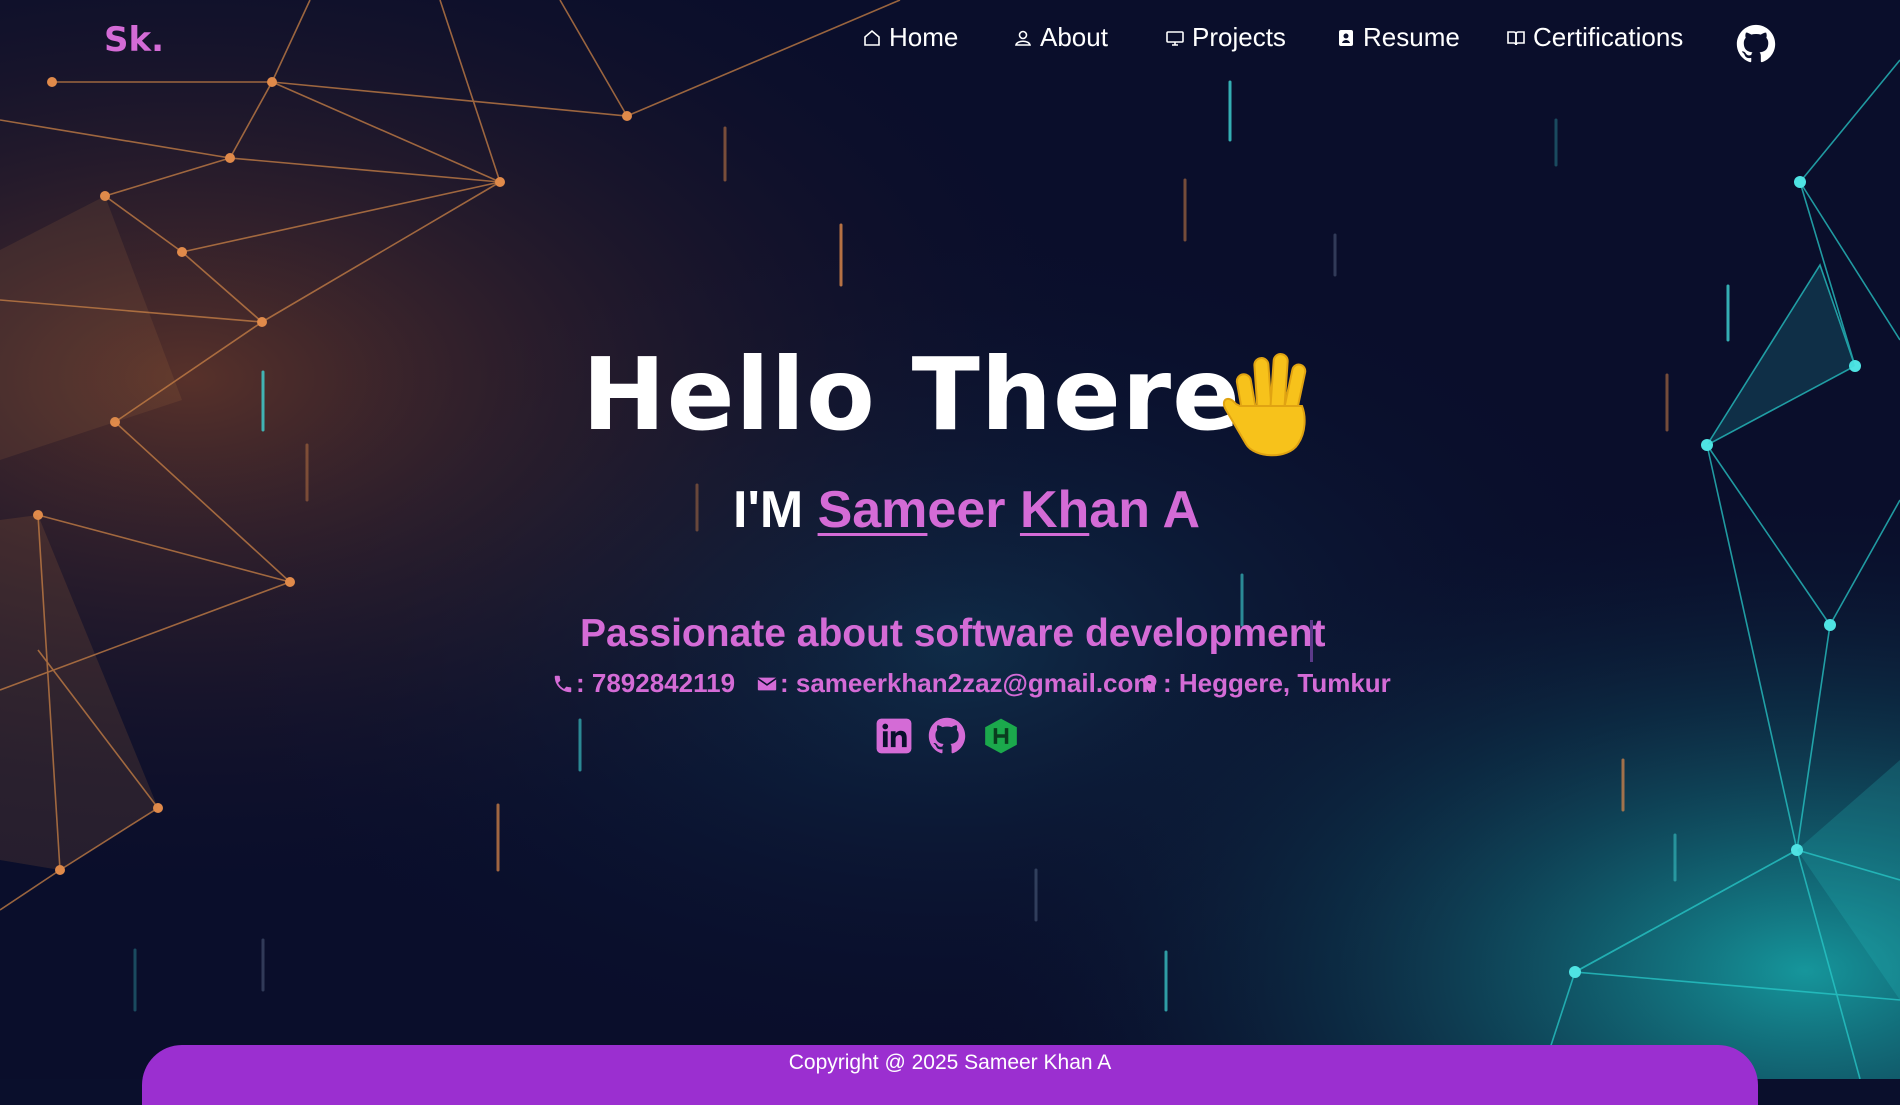 The width and height of the screenshot is (1900, 1105). I want to click on nav-projects: Projects, so click(1225, 37).